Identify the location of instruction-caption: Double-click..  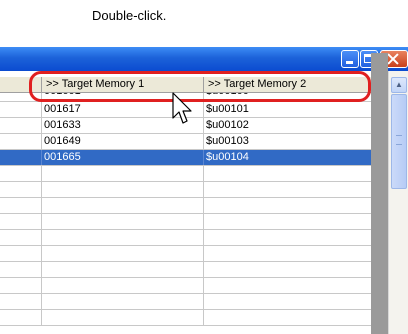
(129, 15).